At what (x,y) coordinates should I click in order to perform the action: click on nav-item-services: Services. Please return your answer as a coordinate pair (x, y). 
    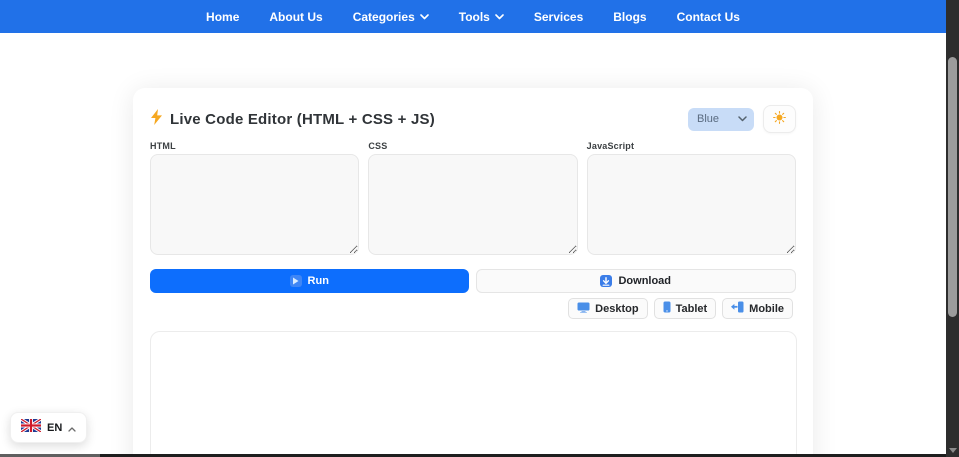
    Looking at the image, I should click on (558, 17).